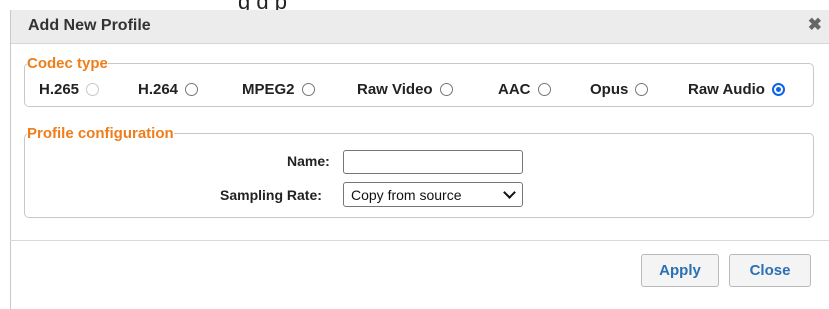 The width and height of the screenshot is (829, 309). What do you see at coordinates (100, 133) in the screenshot?
I see `profile-configuration-legend: Profile configuration` at bounding box center [100, 133].